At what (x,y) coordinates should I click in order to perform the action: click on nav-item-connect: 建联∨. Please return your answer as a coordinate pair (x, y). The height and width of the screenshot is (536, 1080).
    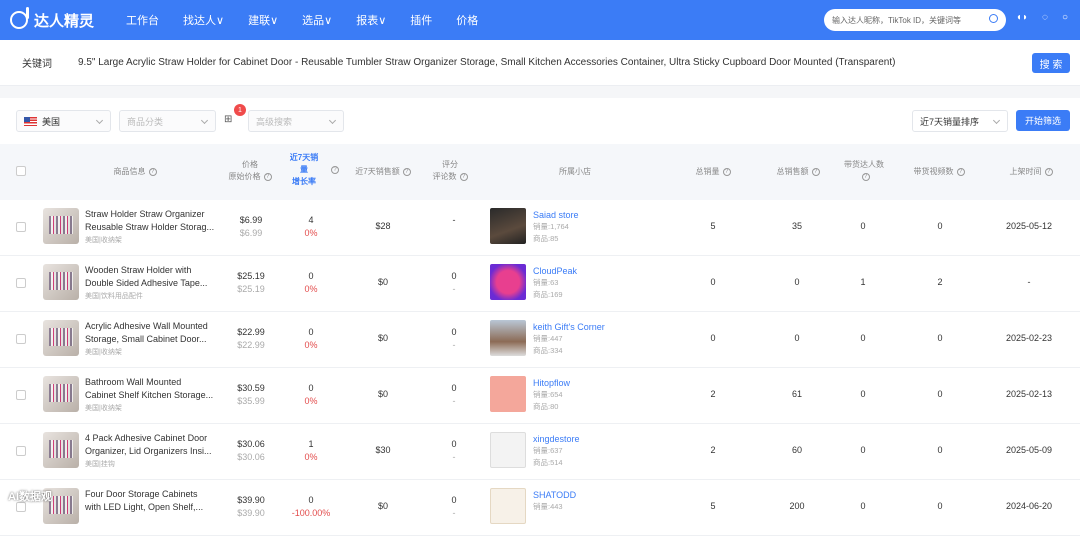
    Looking at the image, I should click on (263, 20).